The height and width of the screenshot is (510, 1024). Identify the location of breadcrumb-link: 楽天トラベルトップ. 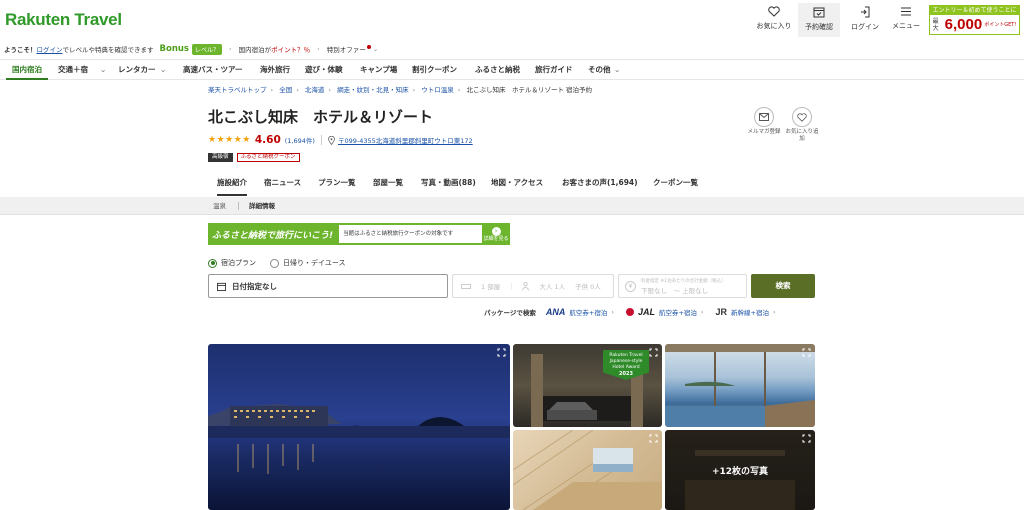
(237, 90).